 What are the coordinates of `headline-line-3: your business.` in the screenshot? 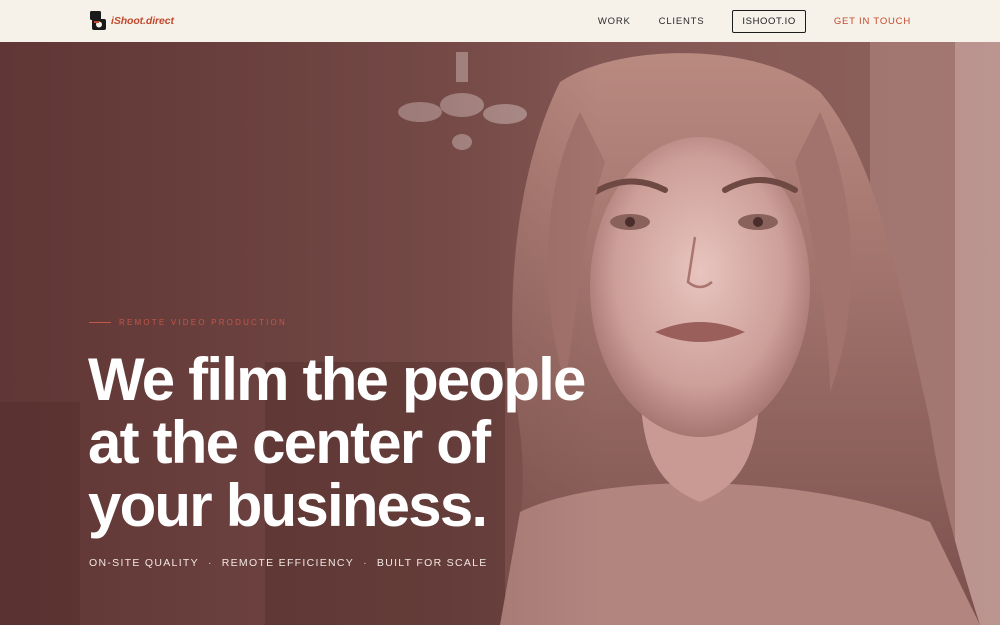 It's located at (288, 505).